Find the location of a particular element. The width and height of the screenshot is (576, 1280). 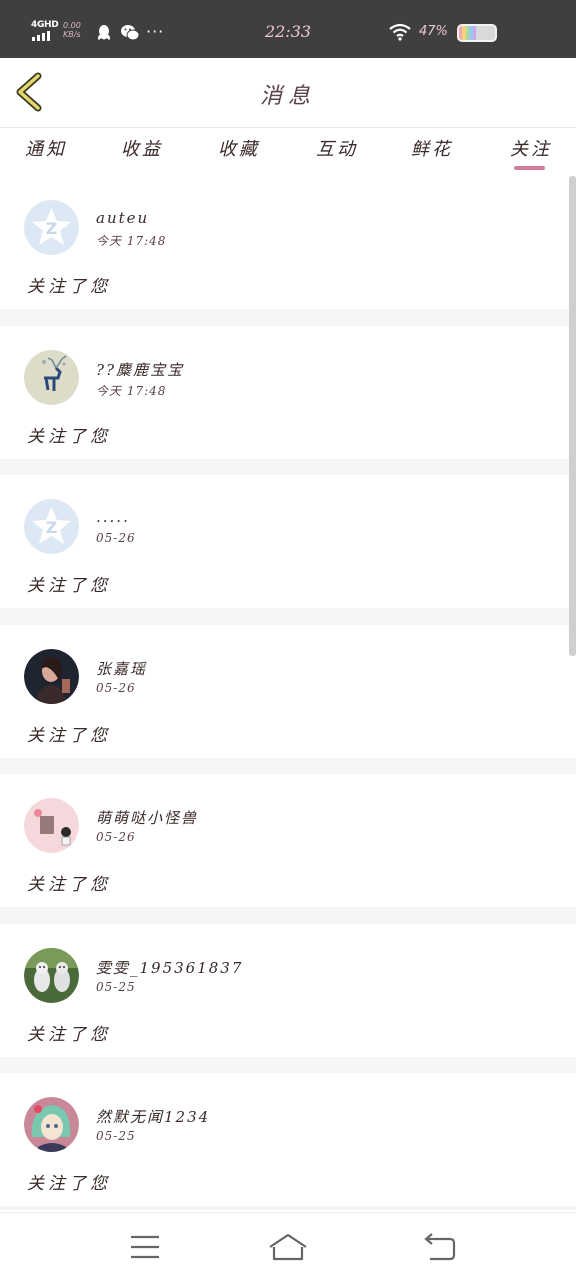

list-item: Z ..... 05-26 关注了您 is located at coordinates (288, 541).